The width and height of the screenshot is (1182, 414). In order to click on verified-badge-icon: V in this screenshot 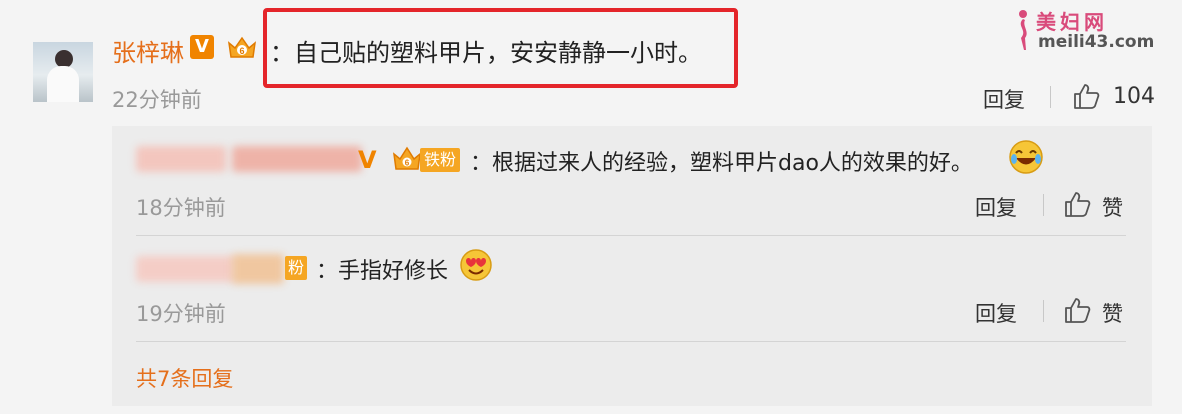, I will do `click(202, 47)`.